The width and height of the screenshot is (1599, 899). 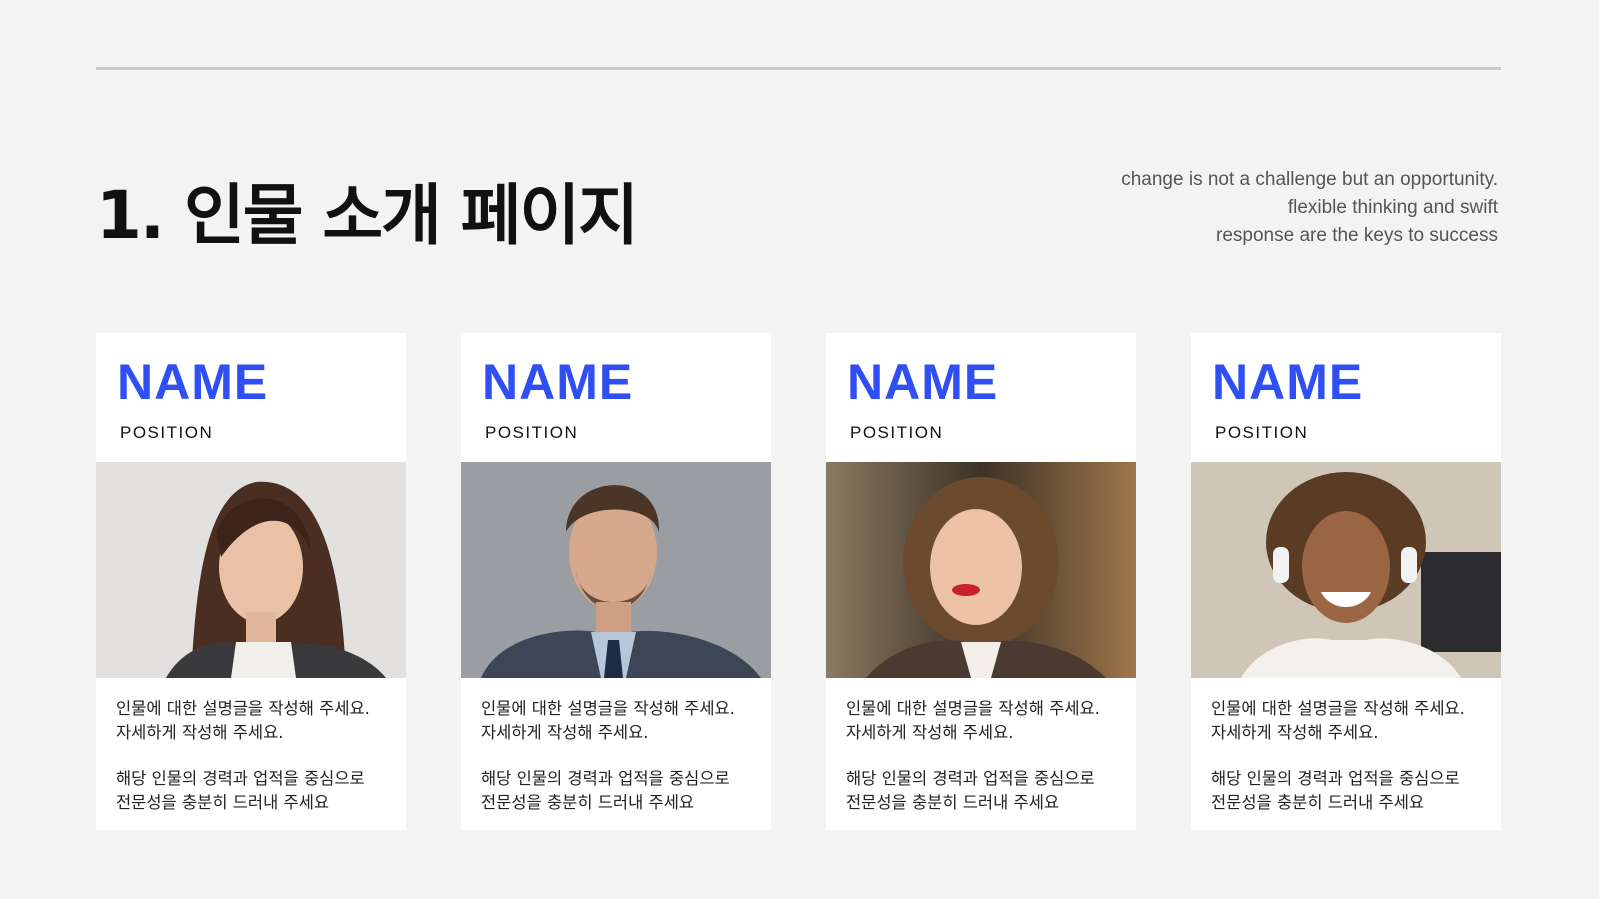 I want to click on quote-line: response are the keys to success, so click(x=1357, y=235).